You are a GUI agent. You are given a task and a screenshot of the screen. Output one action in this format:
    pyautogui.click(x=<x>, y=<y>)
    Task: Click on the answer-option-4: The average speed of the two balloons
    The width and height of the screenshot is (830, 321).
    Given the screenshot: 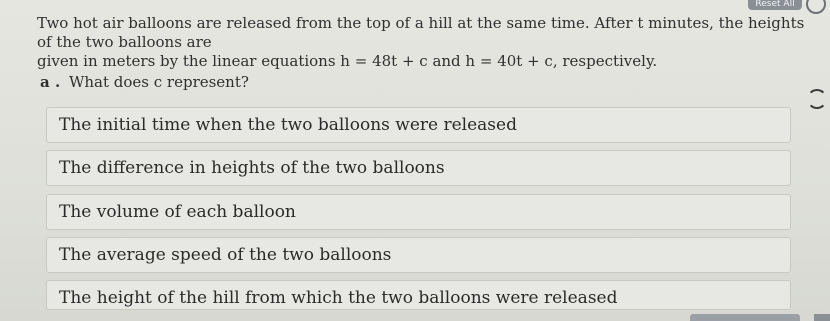 What is the action you would take?
    pyautogui.click(x=418, y=255)
    